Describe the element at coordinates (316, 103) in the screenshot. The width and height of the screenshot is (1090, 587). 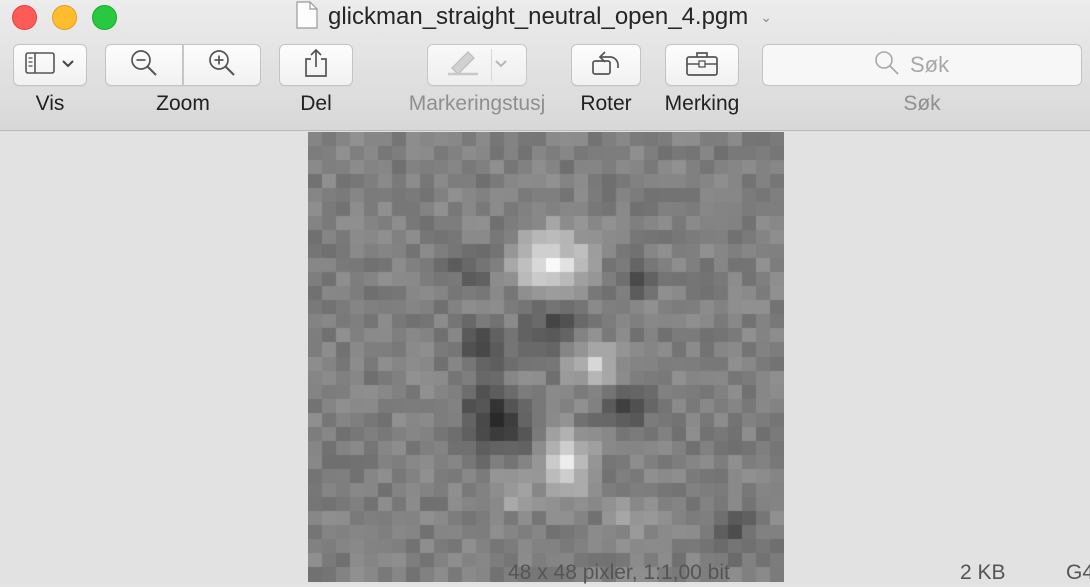
I see `share-label: Del` at that location.